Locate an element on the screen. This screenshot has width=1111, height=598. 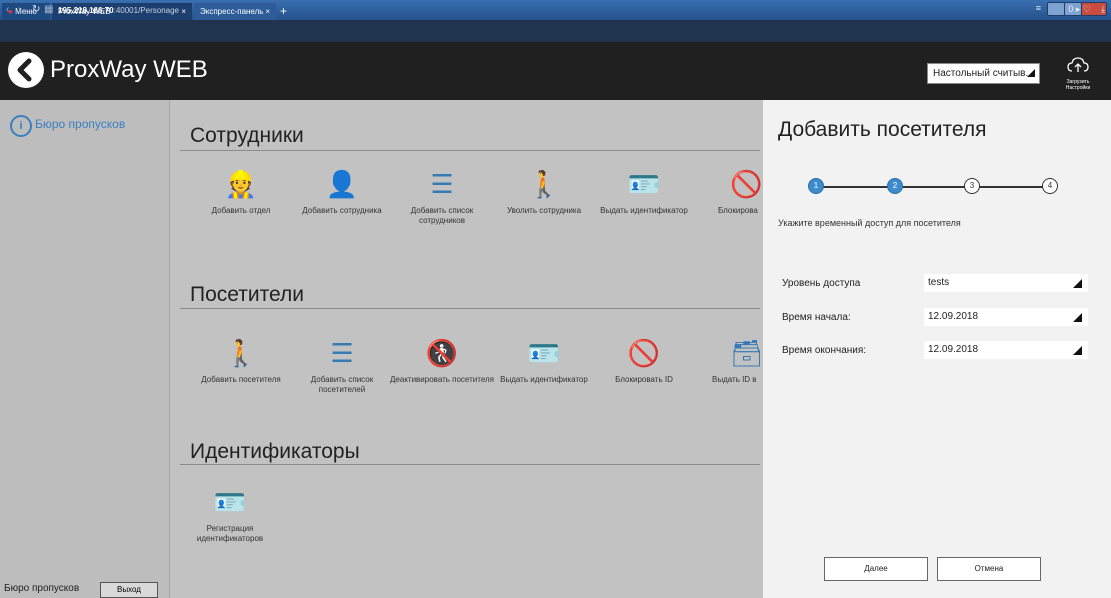
start-time-label: Время начала: is located at coordinates (816, 317).